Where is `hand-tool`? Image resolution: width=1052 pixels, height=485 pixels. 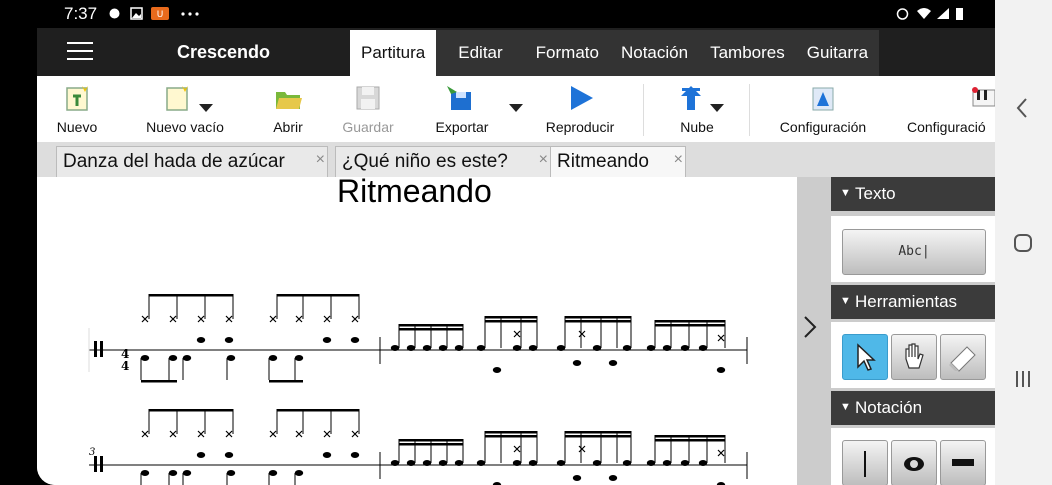 hand-tool is located at coordinates (914, 357).